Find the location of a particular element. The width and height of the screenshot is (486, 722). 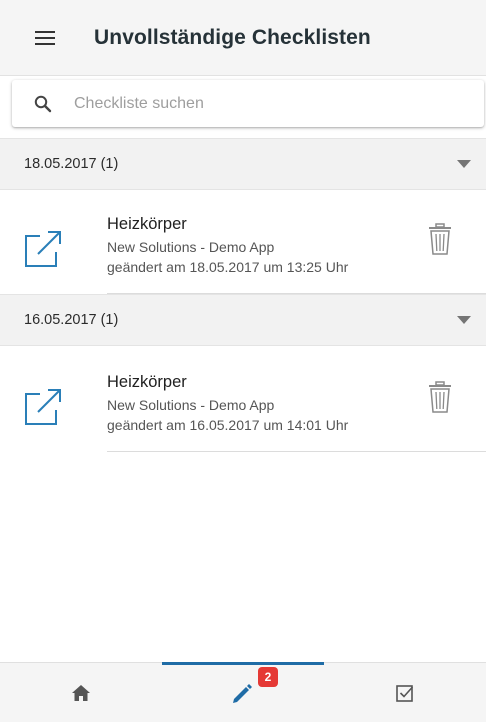

search-bar is located at coordinates (248, 103).